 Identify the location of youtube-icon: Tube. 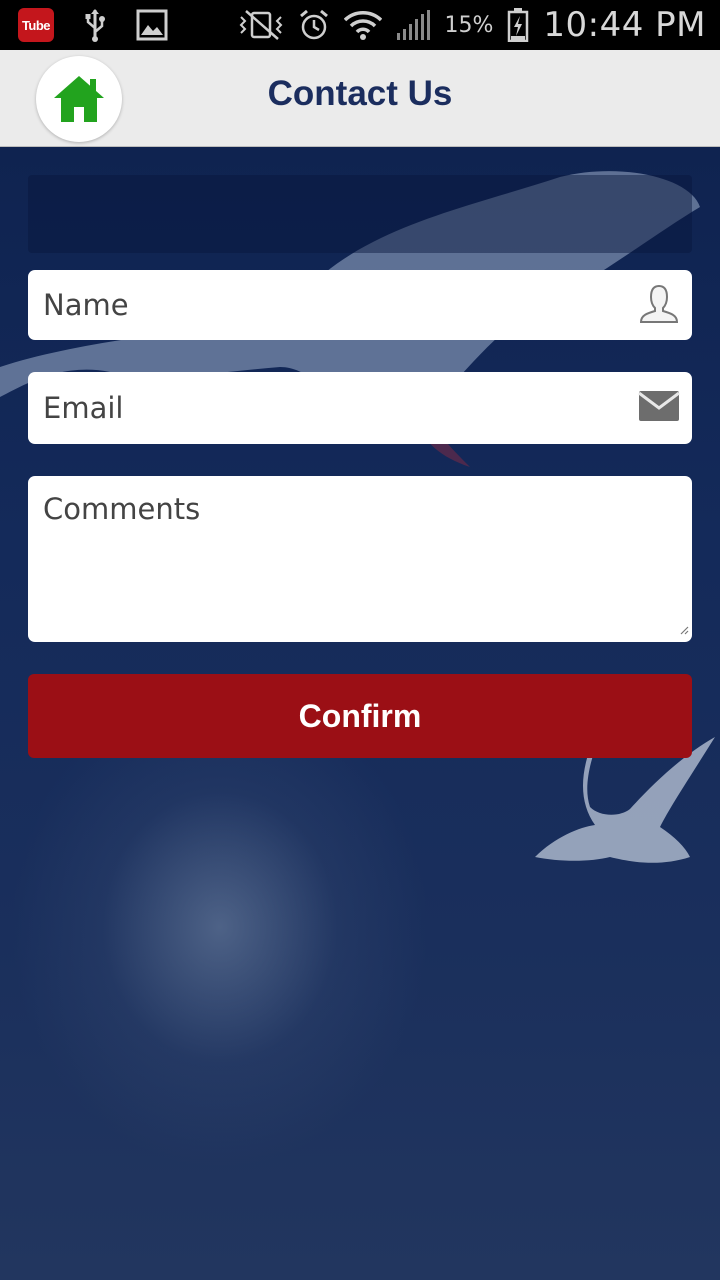
(36, 25).